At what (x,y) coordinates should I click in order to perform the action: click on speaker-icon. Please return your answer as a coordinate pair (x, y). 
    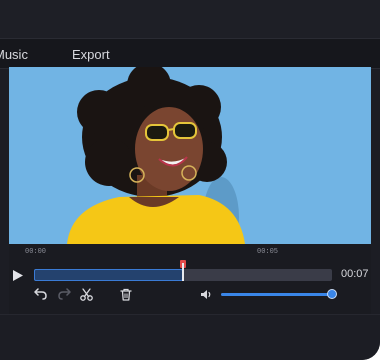
    Looking at the image, I should click on (205, 294).